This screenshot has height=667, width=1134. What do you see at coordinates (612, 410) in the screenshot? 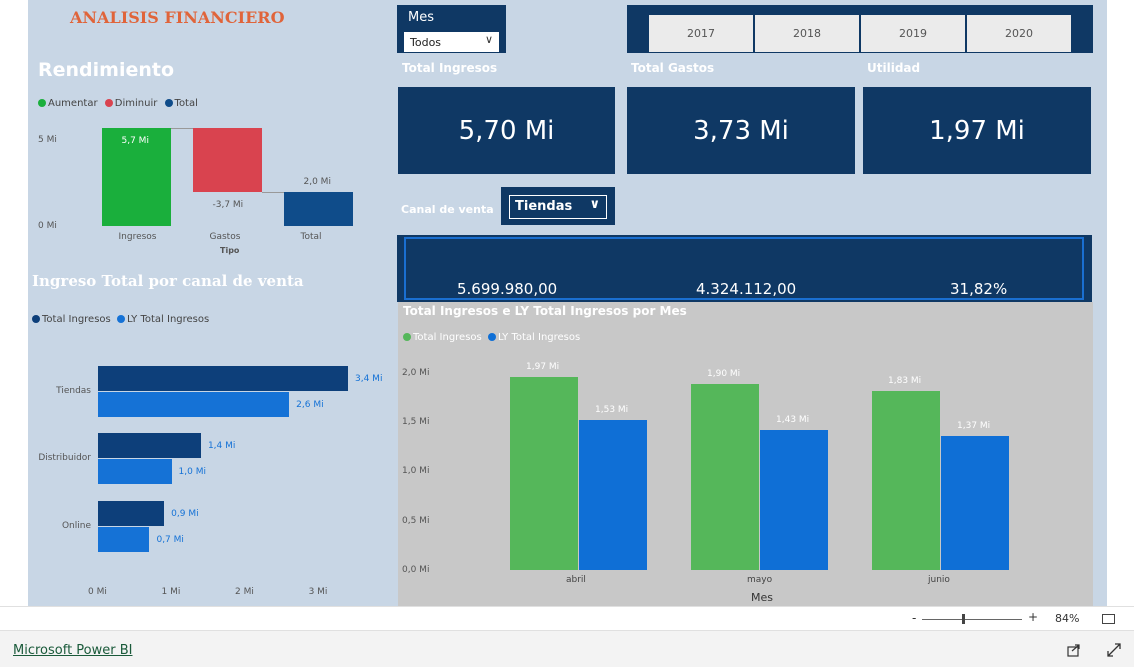
I see `mes-bar-label: 1,53 Mi` at bounding box center [612, 410].